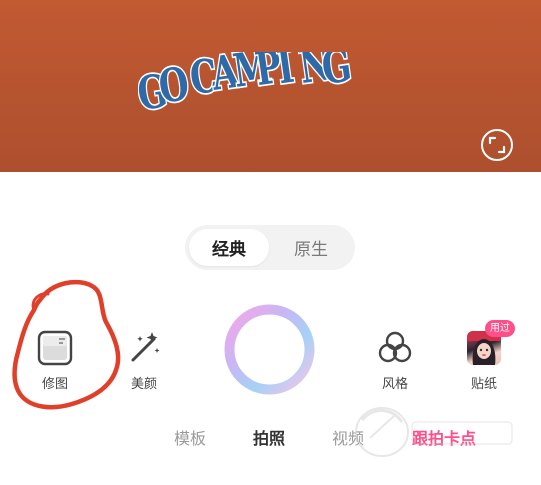 This screenshot has height=485, width=541. I want to click on banner-title-text: GO CAMPING, so click(246, 86).